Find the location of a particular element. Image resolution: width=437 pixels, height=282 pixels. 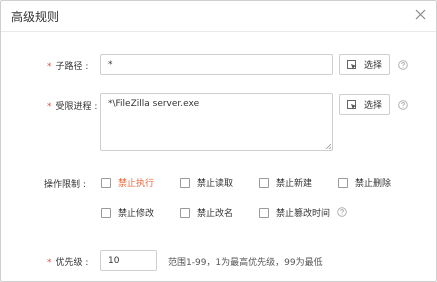

checkbox-deny-delete: 禁止删除 is located at coordinates (364, 182).